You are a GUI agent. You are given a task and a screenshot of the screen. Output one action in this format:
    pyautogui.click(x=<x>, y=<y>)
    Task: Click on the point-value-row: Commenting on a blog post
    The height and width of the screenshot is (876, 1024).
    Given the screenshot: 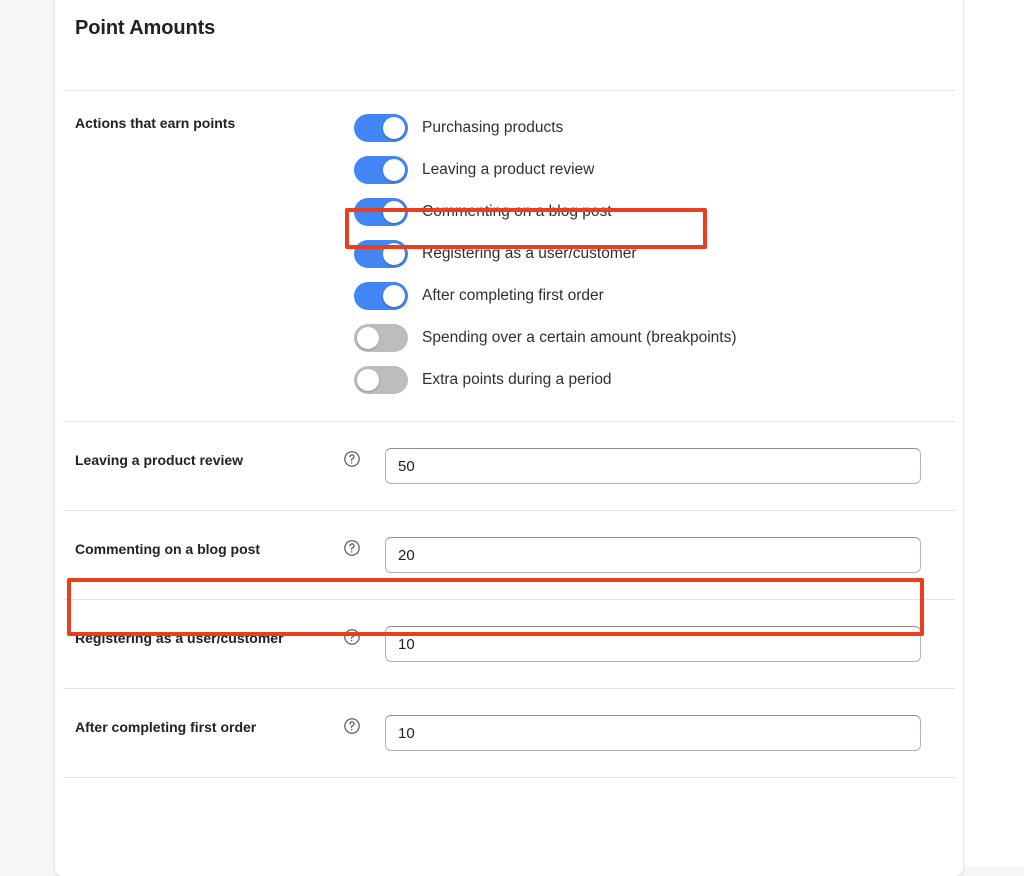 What is the action you would take?
    pyautogui.click(x=509, y=555)
    